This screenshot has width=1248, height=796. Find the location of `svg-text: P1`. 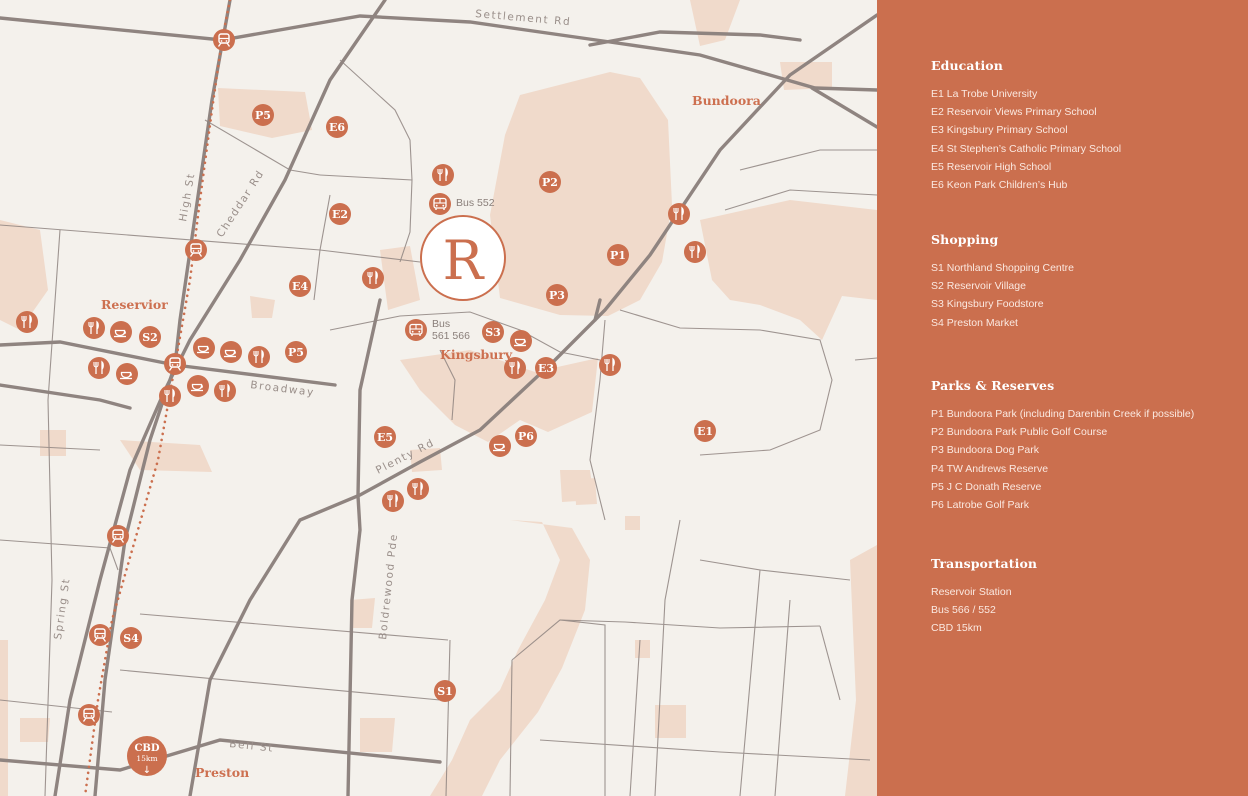

svg-text: P1 is located at coordinates (618, 255).